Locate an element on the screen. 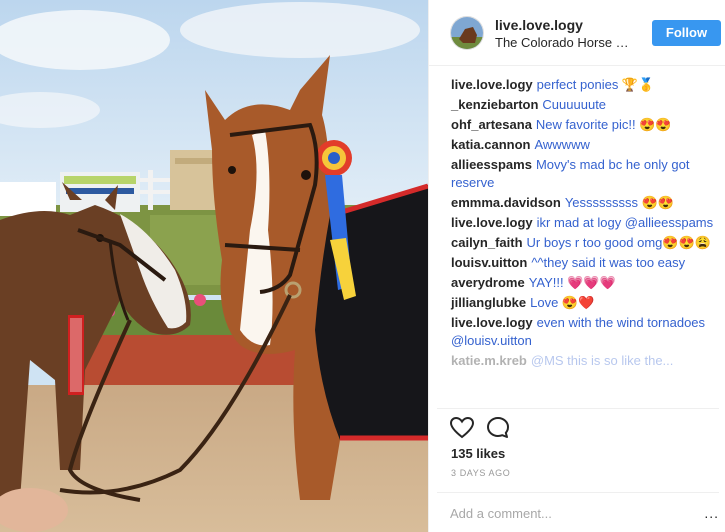  comment-row: live.love.logy perfect ponies 🏆🥇 is located at coordinates (583, 85).